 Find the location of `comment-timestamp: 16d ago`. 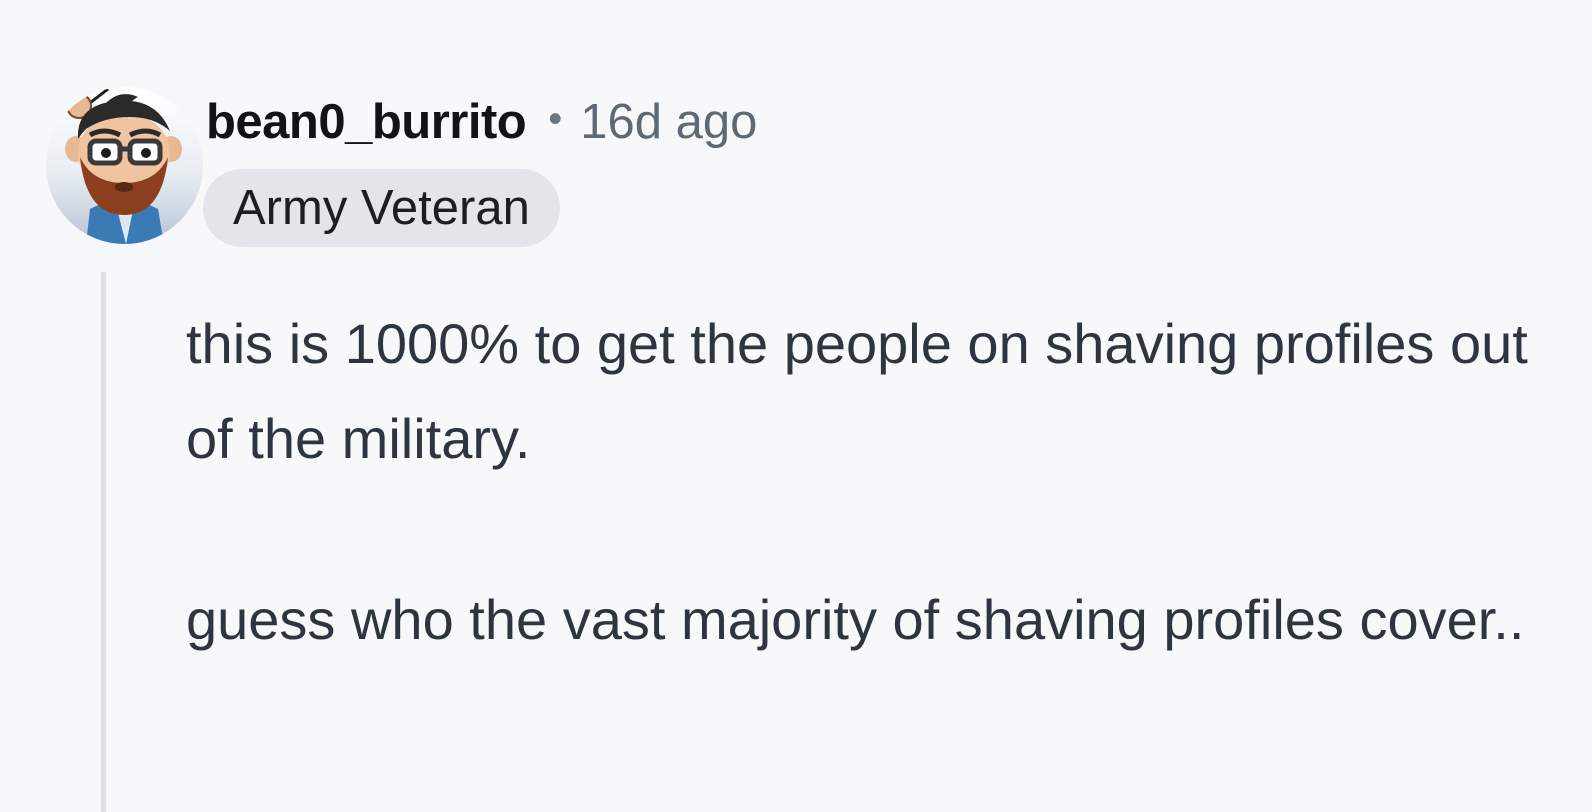

comment-timestamp: 16d ago is located at coordinates (668, 122).